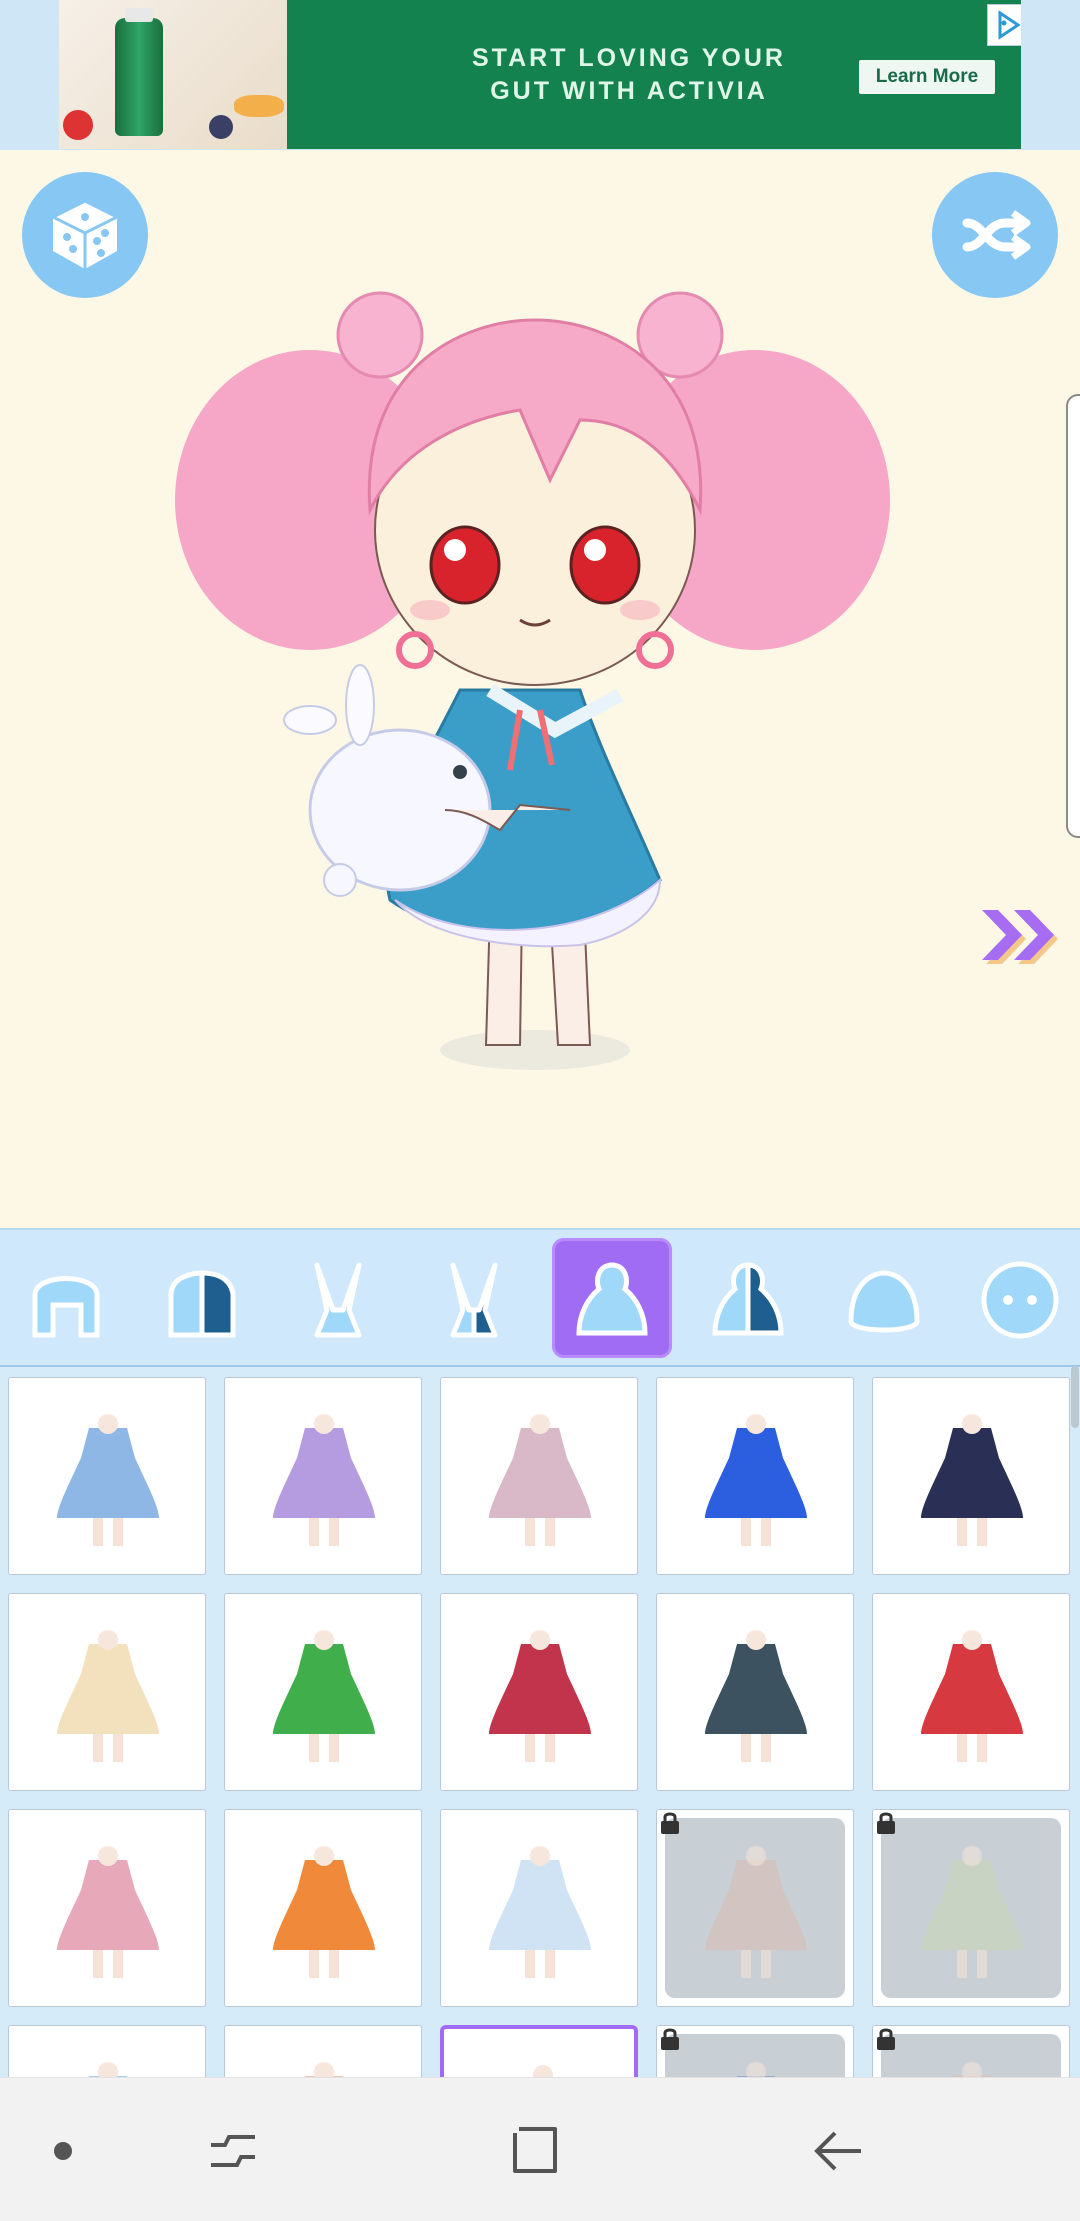  What do you see at coordinates (839, 2151) in the screenshot?
I see `nav-back-button` at bounding box center [839, 2151].